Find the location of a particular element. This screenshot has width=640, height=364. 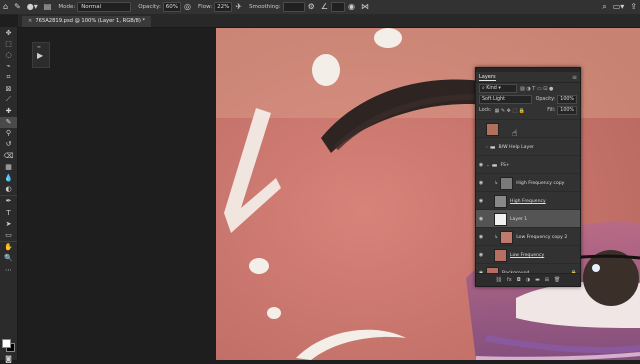

workspace-icon: ▭▾ is located at coordinates (619, 7).